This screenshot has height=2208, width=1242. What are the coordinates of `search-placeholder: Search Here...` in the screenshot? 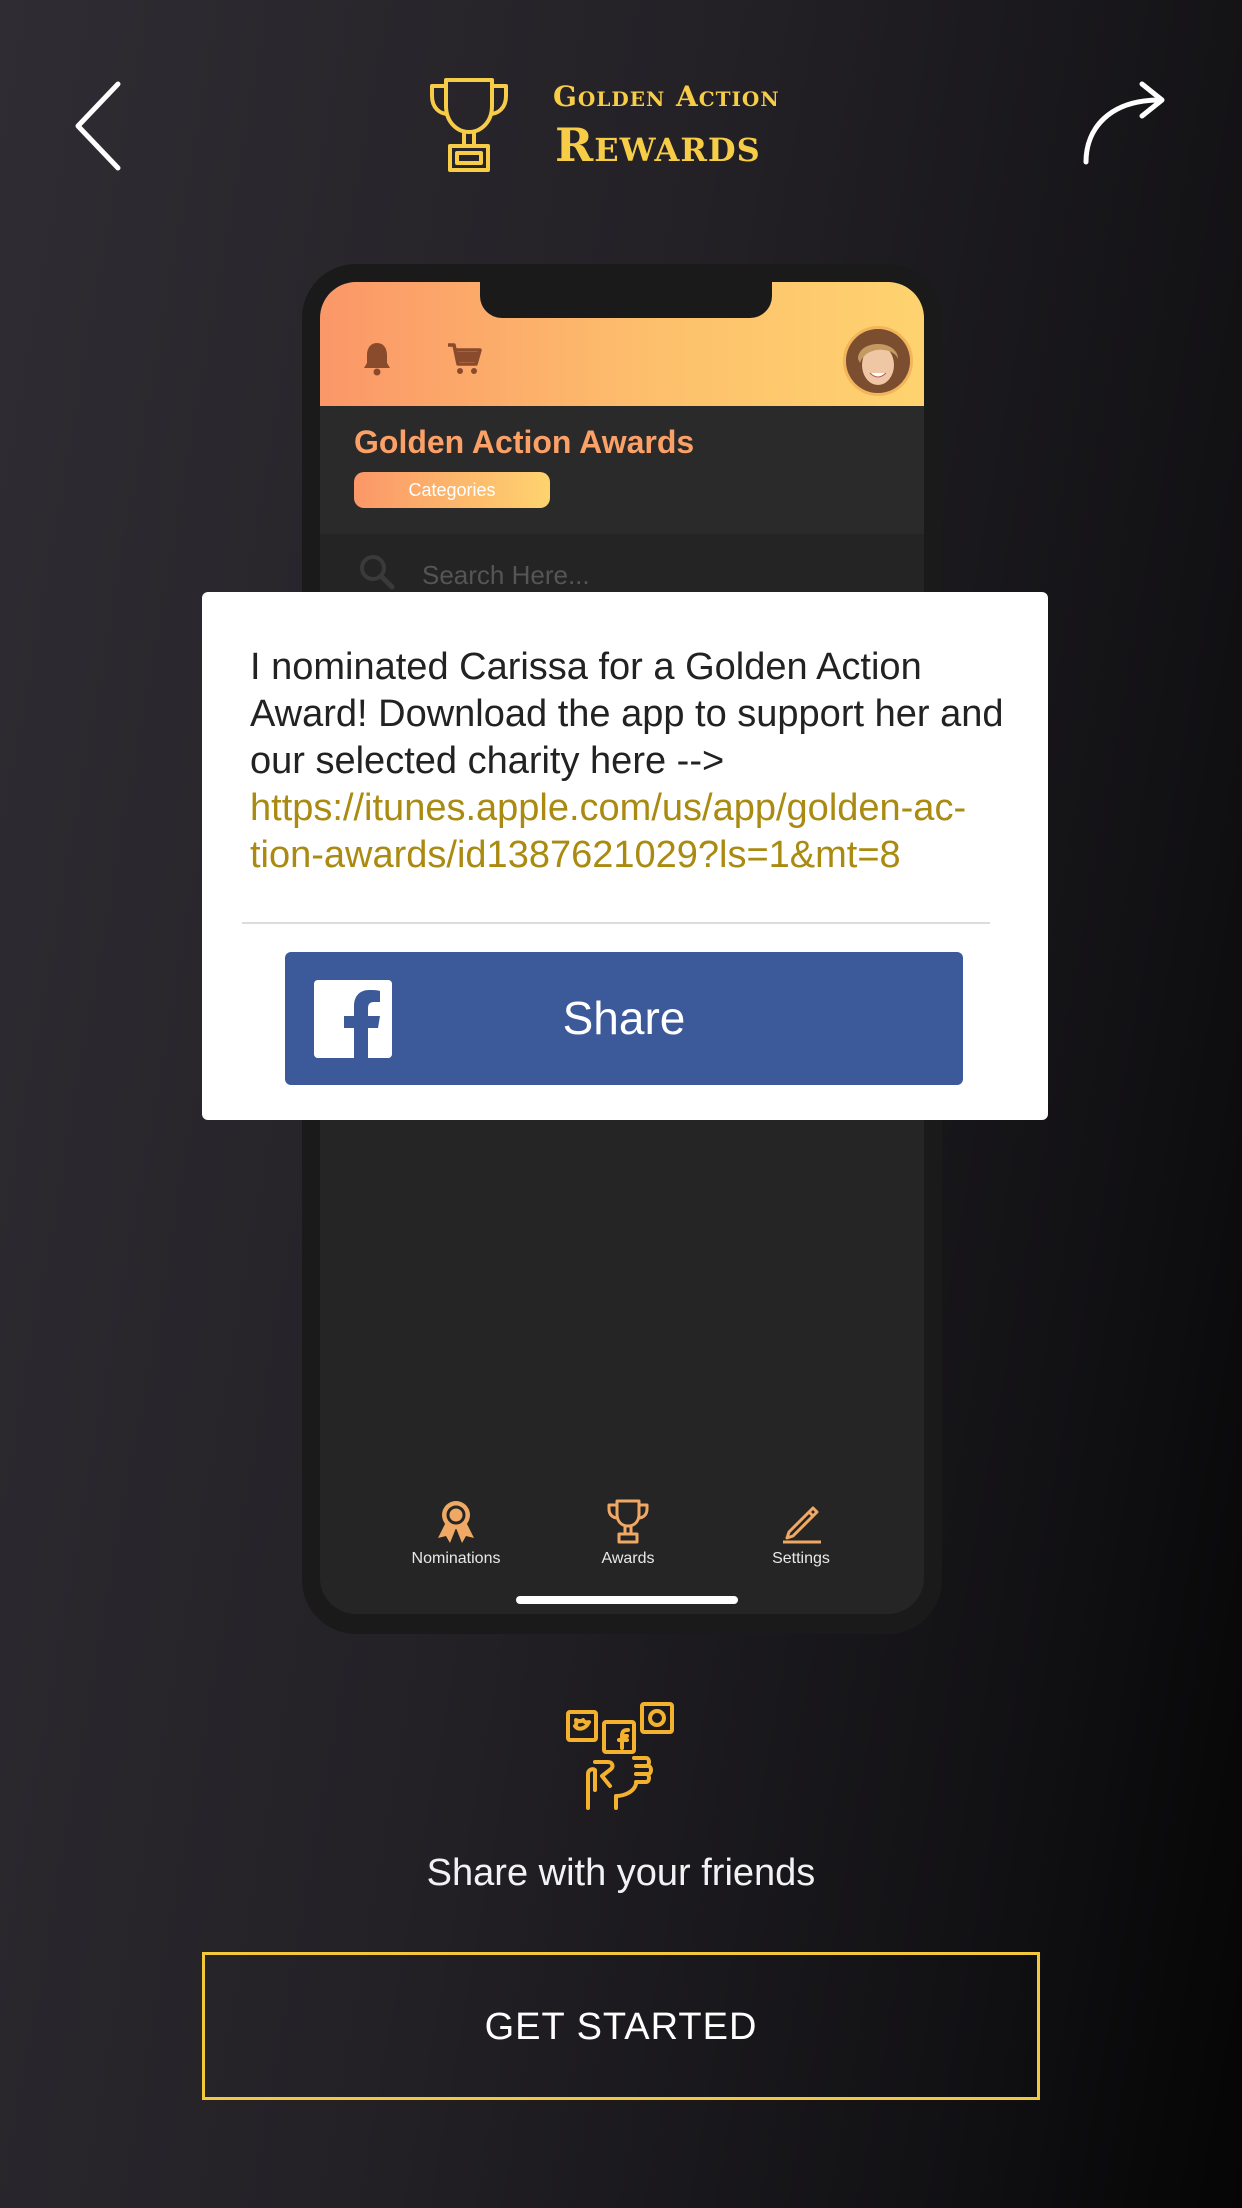 It's located at (506, 575).